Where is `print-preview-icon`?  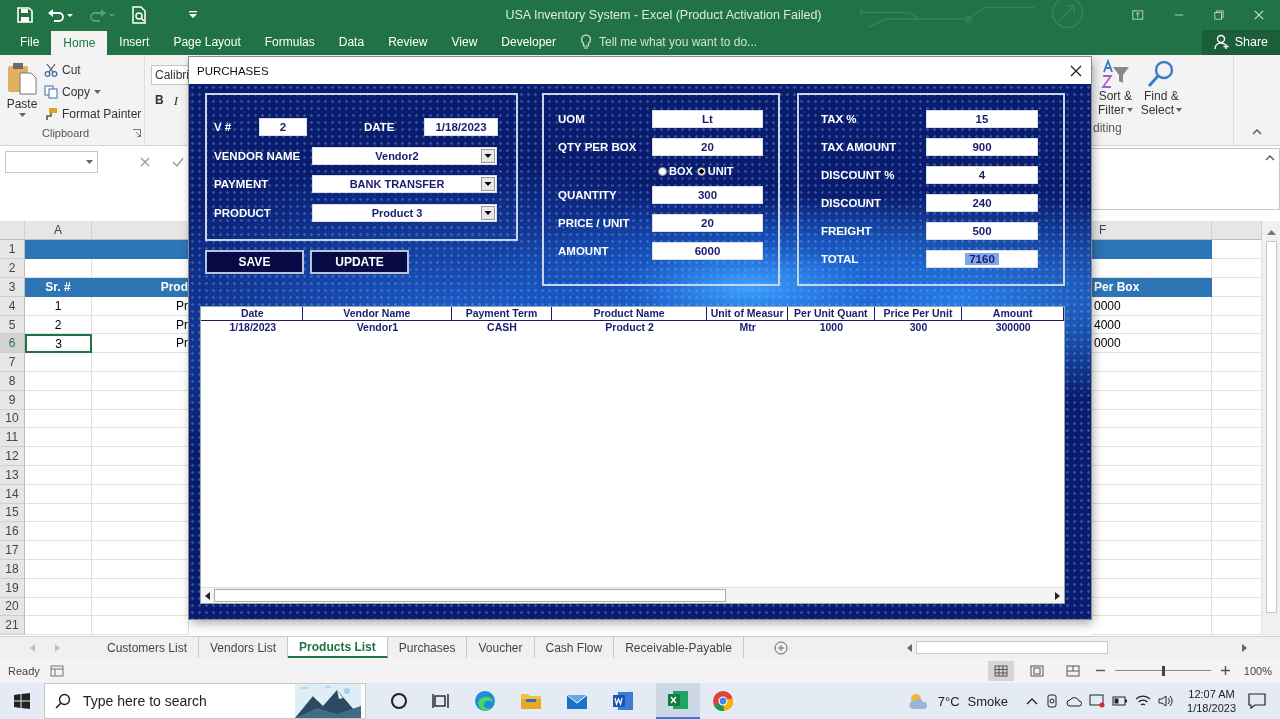 print-preview-icon is located at coordinates (139, 15).